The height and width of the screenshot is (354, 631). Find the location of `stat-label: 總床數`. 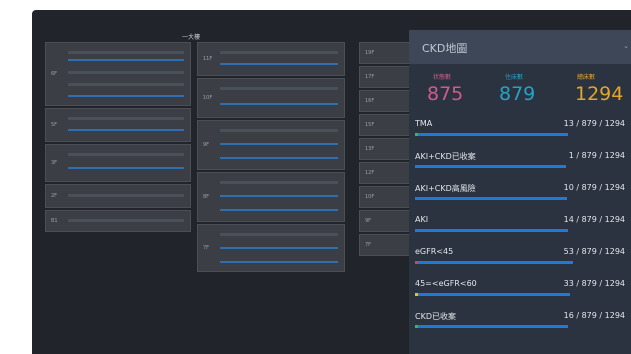

stat-label: 總床數 is located at coordinates (586, 77).